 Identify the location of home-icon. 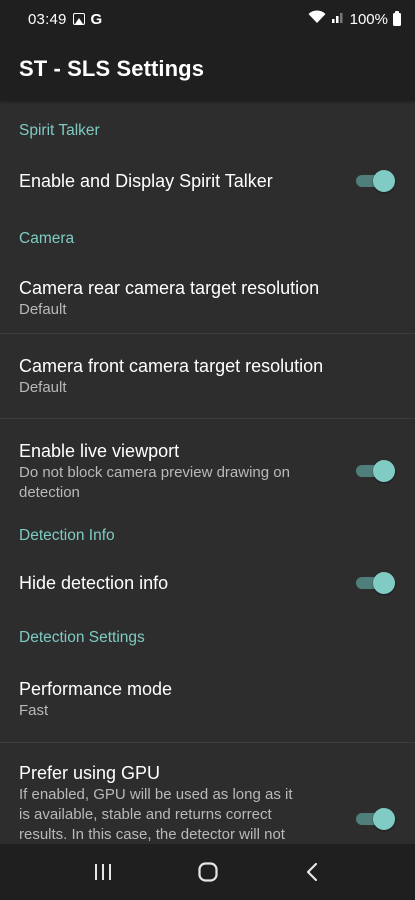
(207, 872).